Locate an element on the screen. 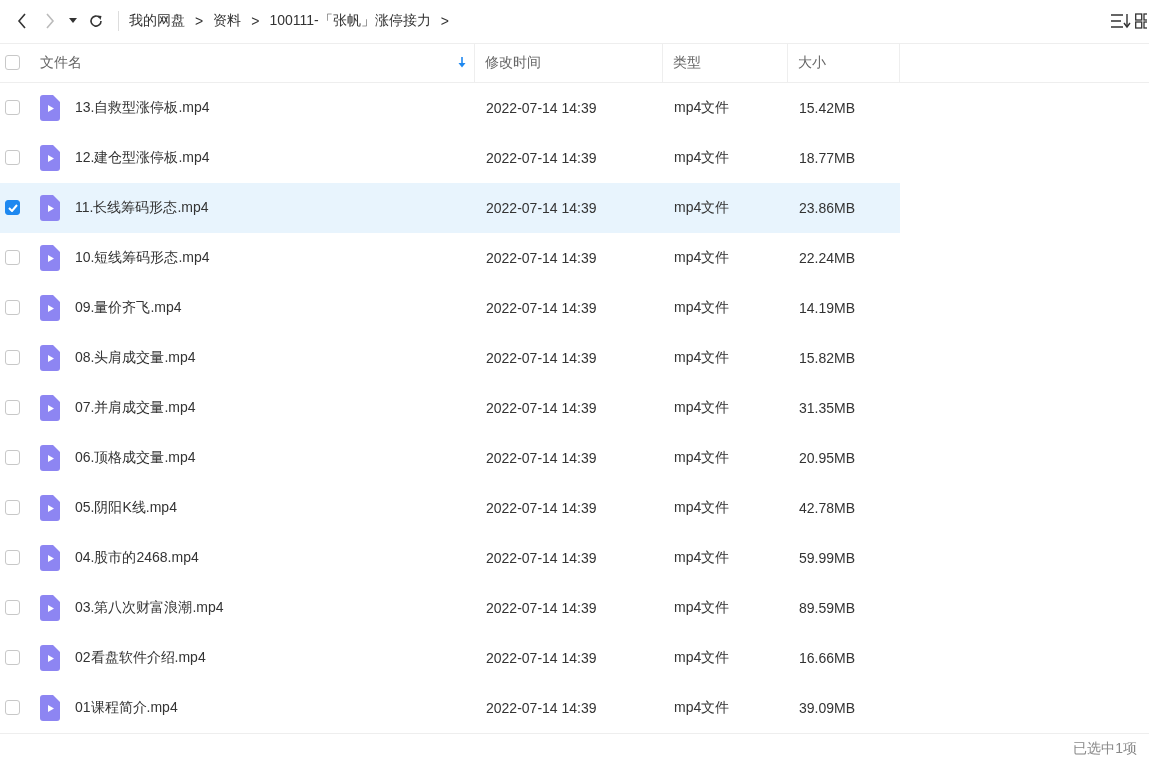  file-size: 15.82MB is located at coordinates (827, 357).